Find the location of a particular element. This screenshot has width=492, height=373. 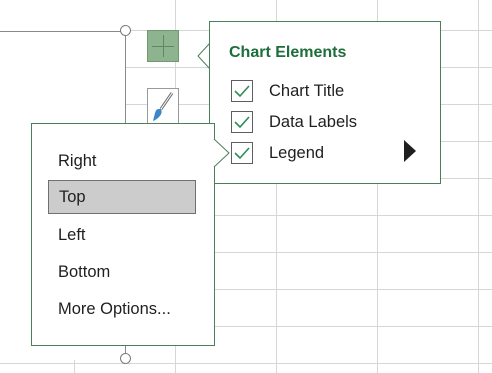

data-labels-checkbox is located at coordinates (242, 122).